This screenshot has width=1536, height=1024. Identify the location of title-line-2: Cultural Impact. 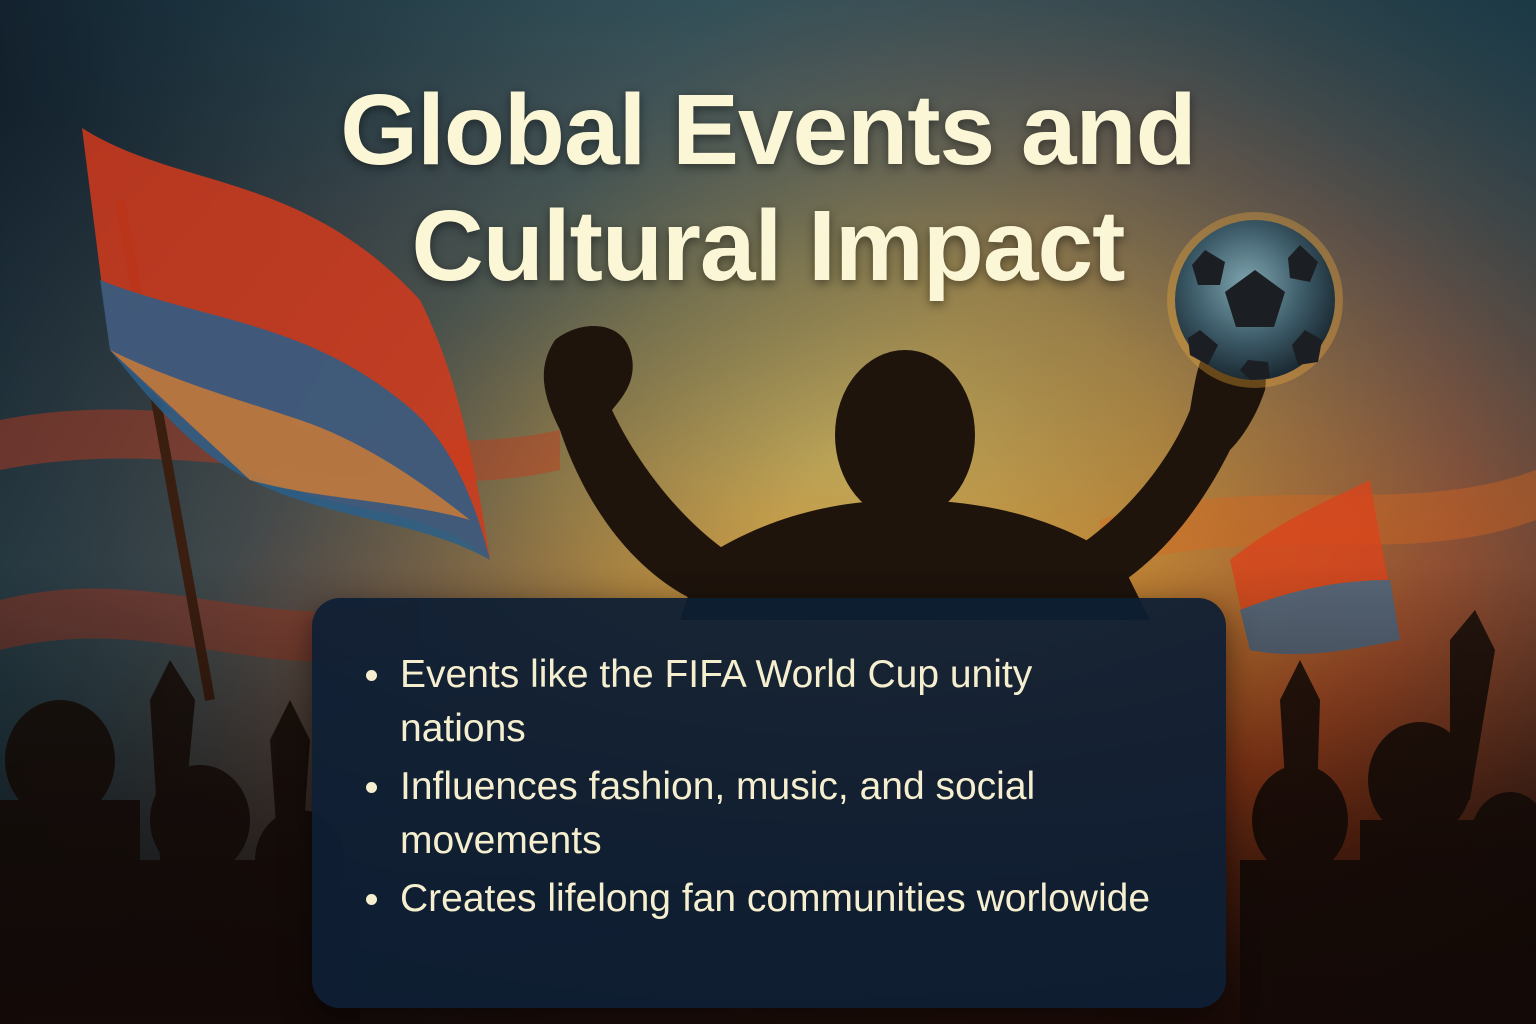
(768, 246).